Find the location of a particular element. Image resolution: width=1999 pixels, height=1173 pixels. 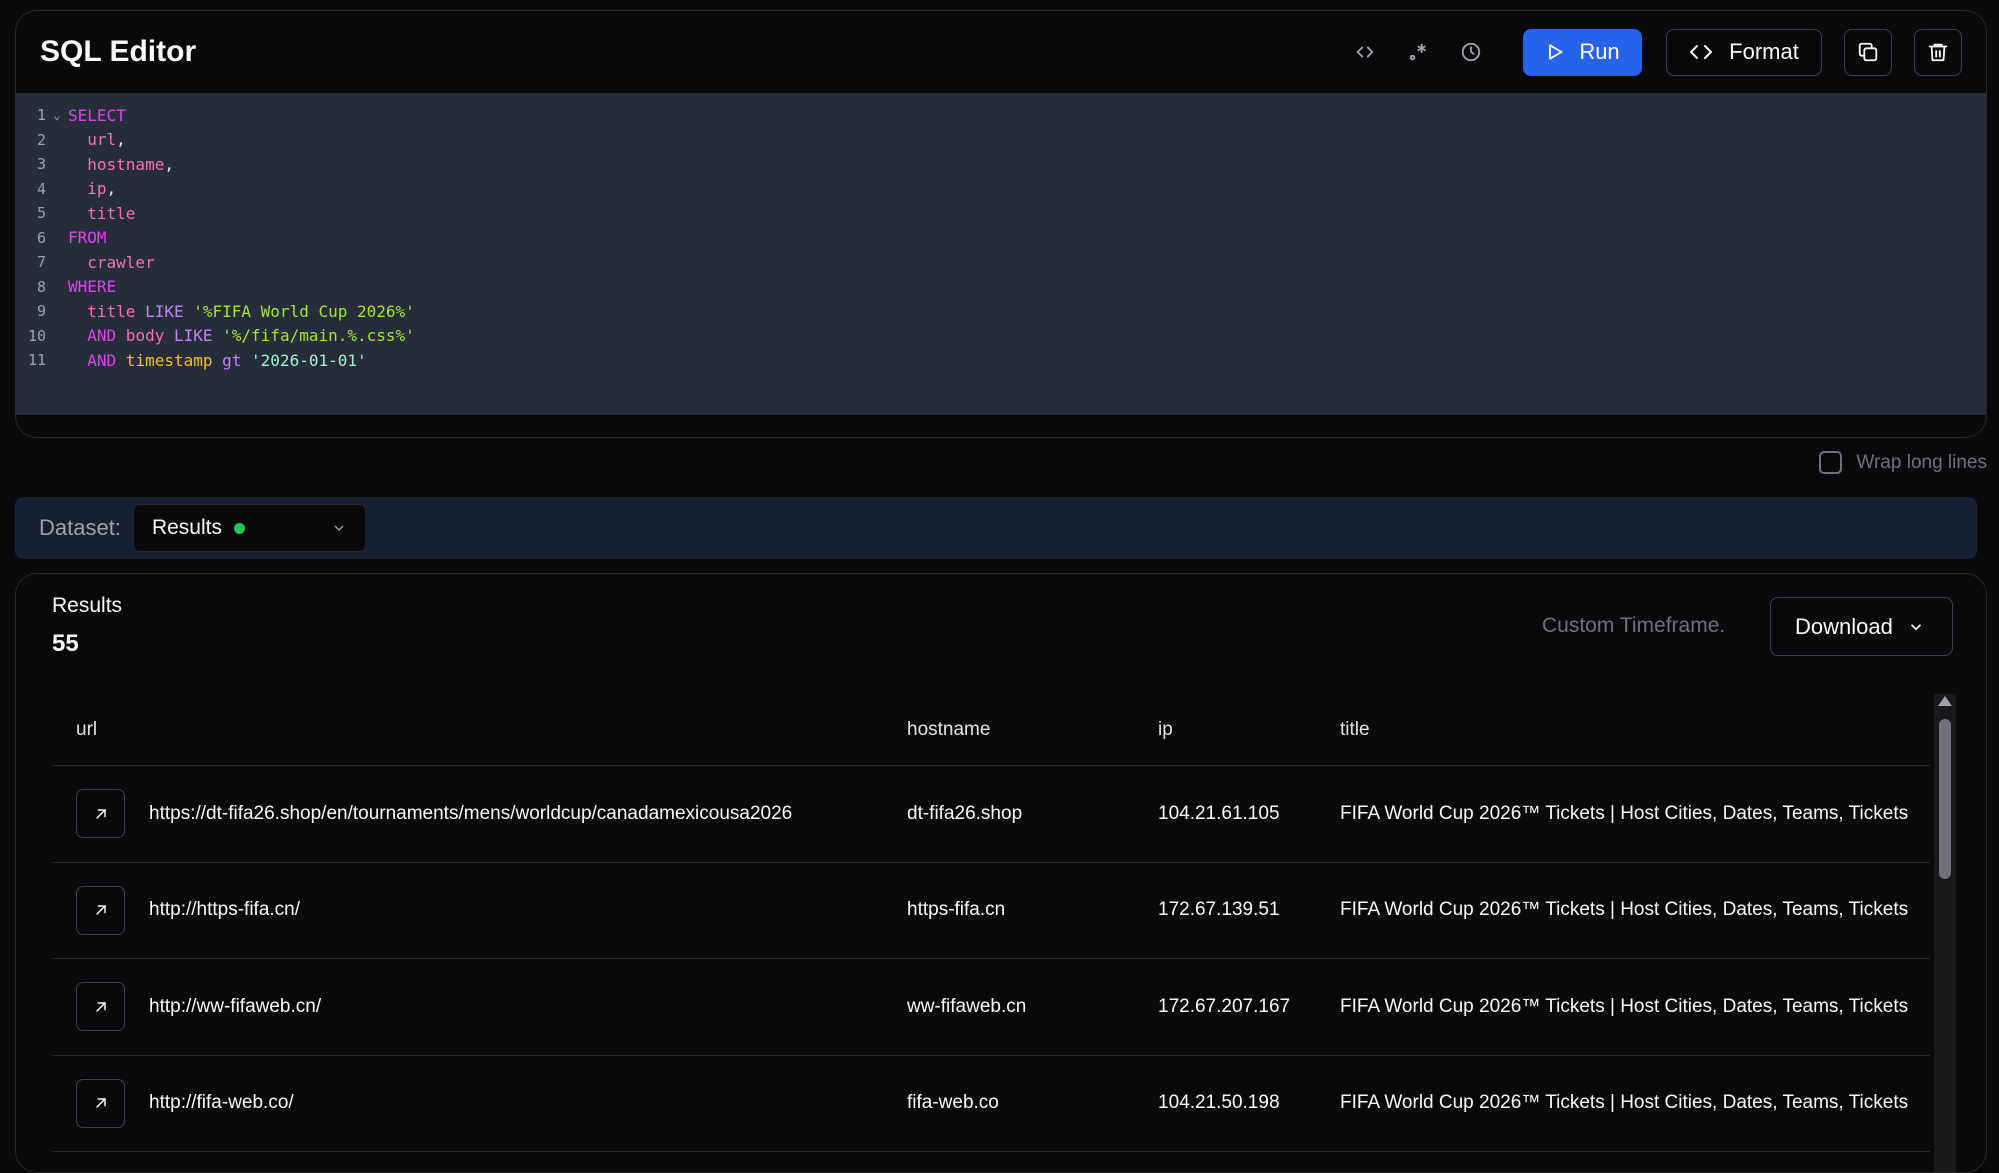

copy-icon is located at coordinates (1868, 52).